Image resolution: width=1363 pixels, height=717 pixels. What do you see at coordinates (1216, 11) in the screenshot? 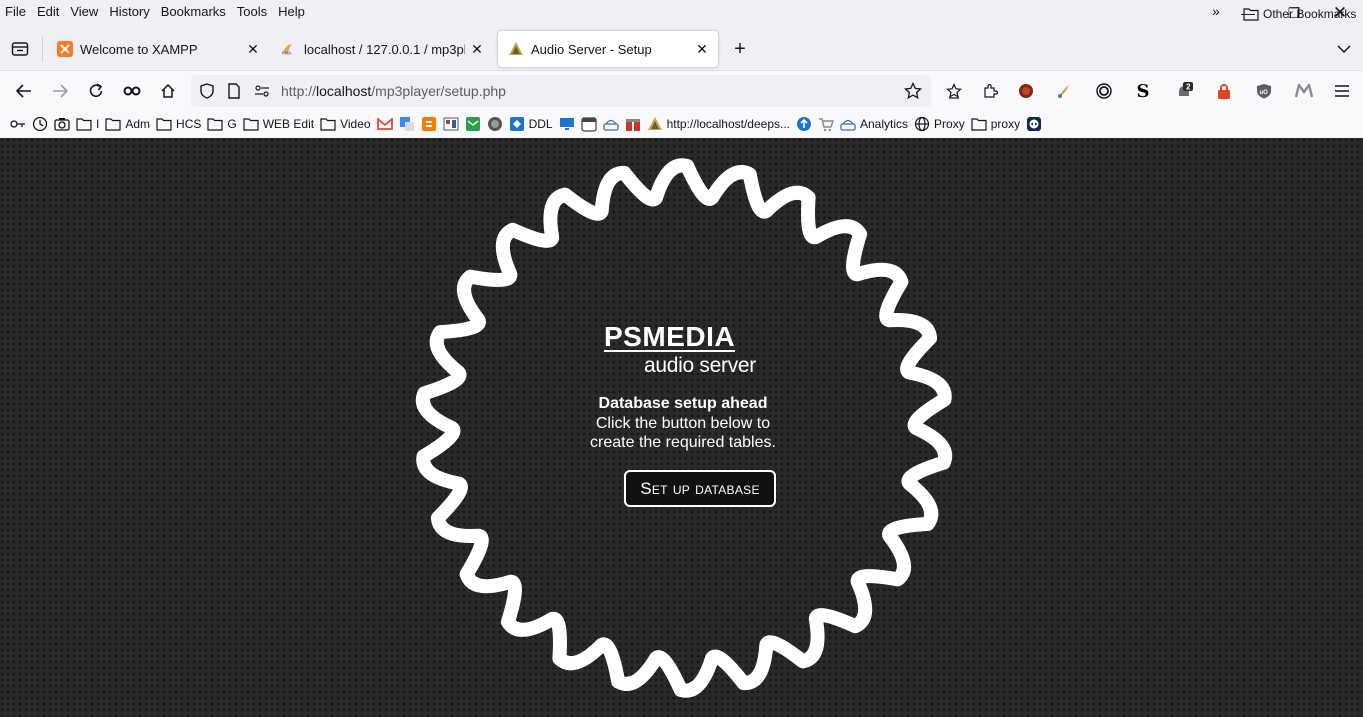
I see `bookmarks-overflow-icon: »` at bounding box center [1216, 11].